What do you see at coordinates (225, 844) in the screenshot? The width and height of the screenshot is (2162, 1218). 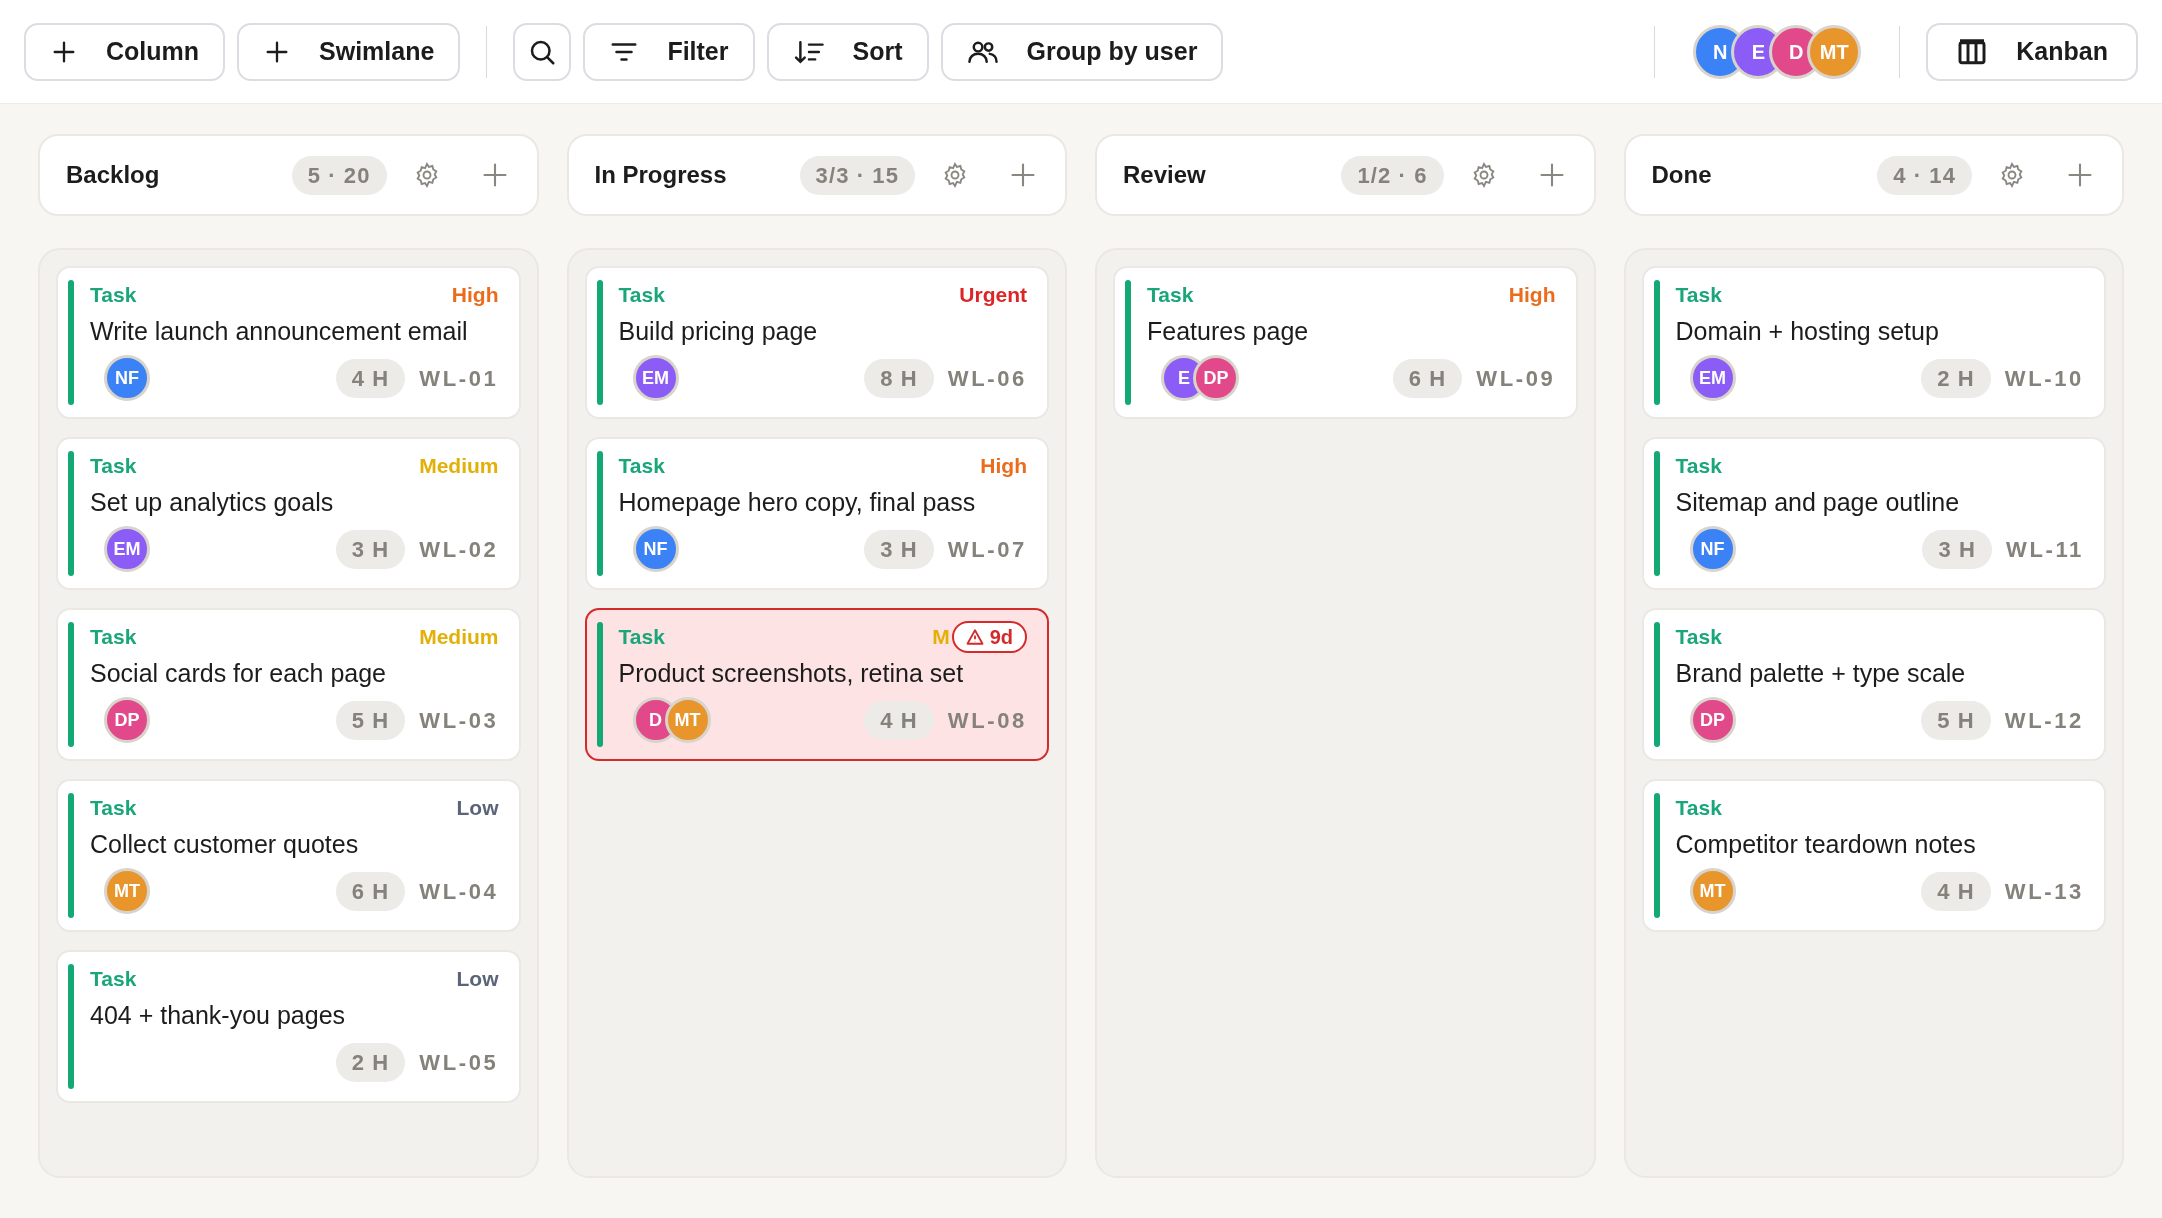 I see `task-title: Collect customer quotes` at bounding box center [225, 844].